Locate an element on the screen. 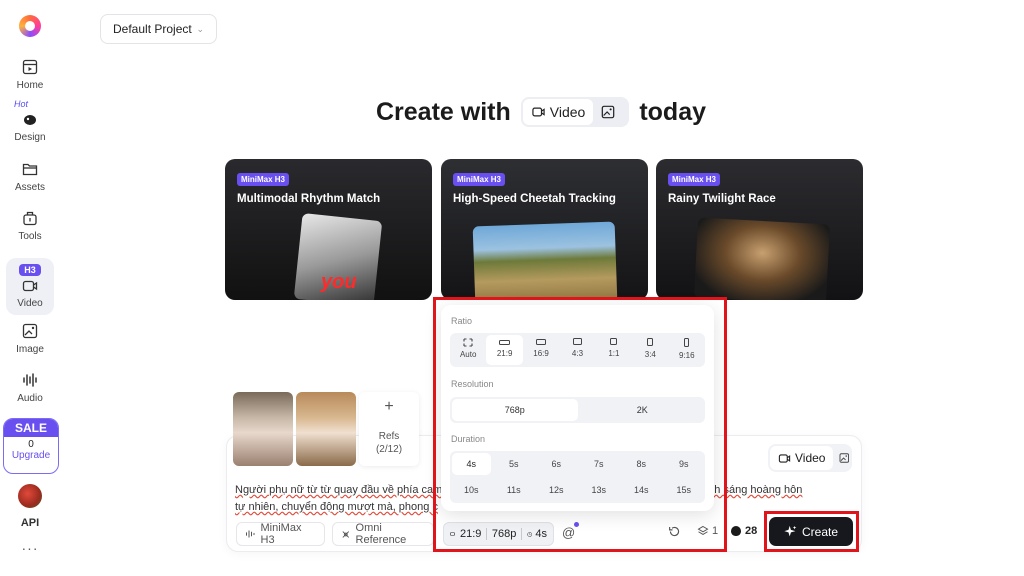  media-type-toggle: Video is located at coordinates (575, 112).